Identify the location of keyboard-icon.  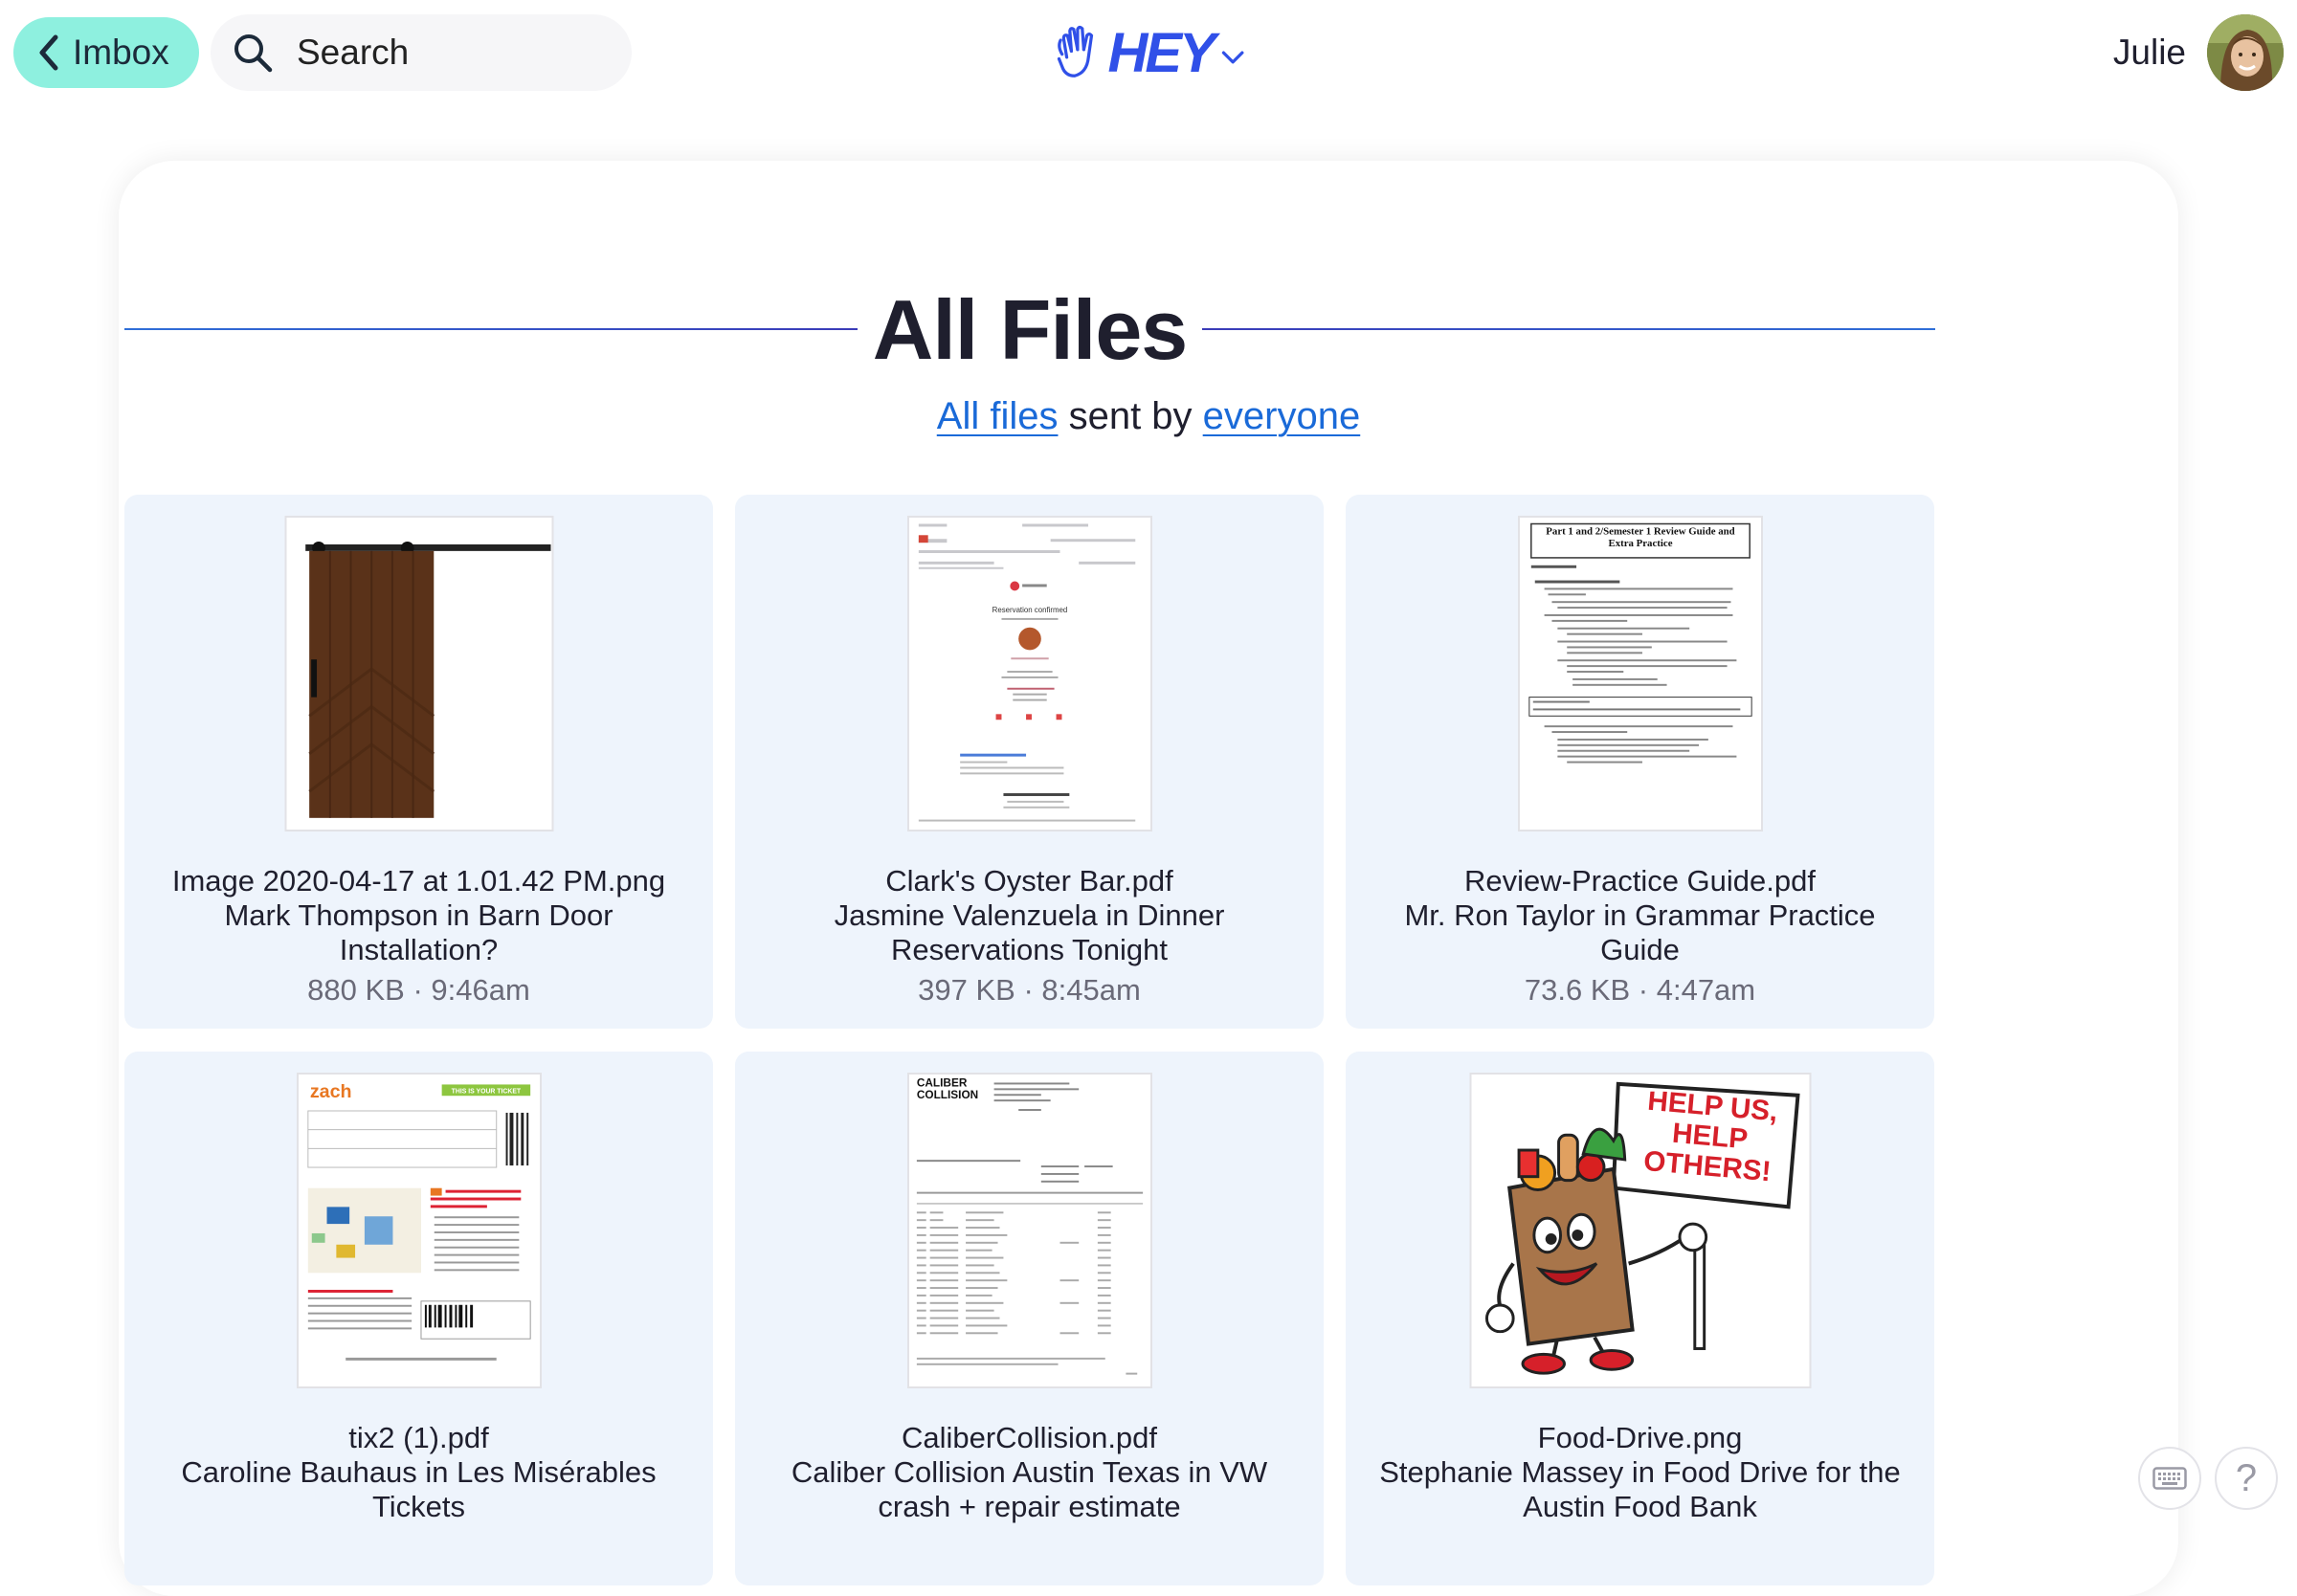
(2169, 1479).